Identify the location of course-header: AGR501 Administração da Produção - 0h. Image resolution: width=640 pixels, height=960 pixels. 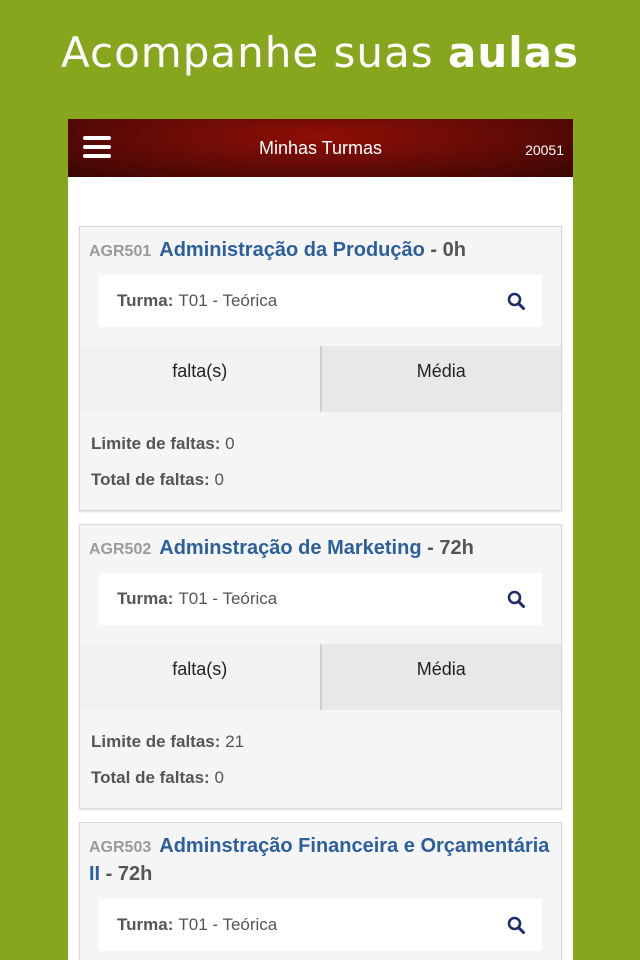
(320, 246).